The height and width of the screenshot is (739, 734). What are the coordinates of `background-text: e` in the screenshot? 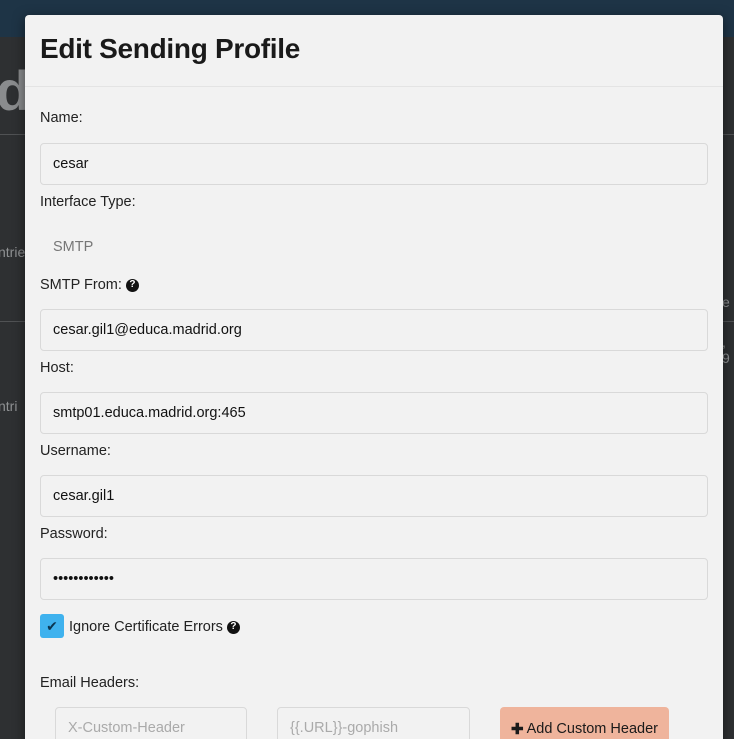 It's located at (726, 302).